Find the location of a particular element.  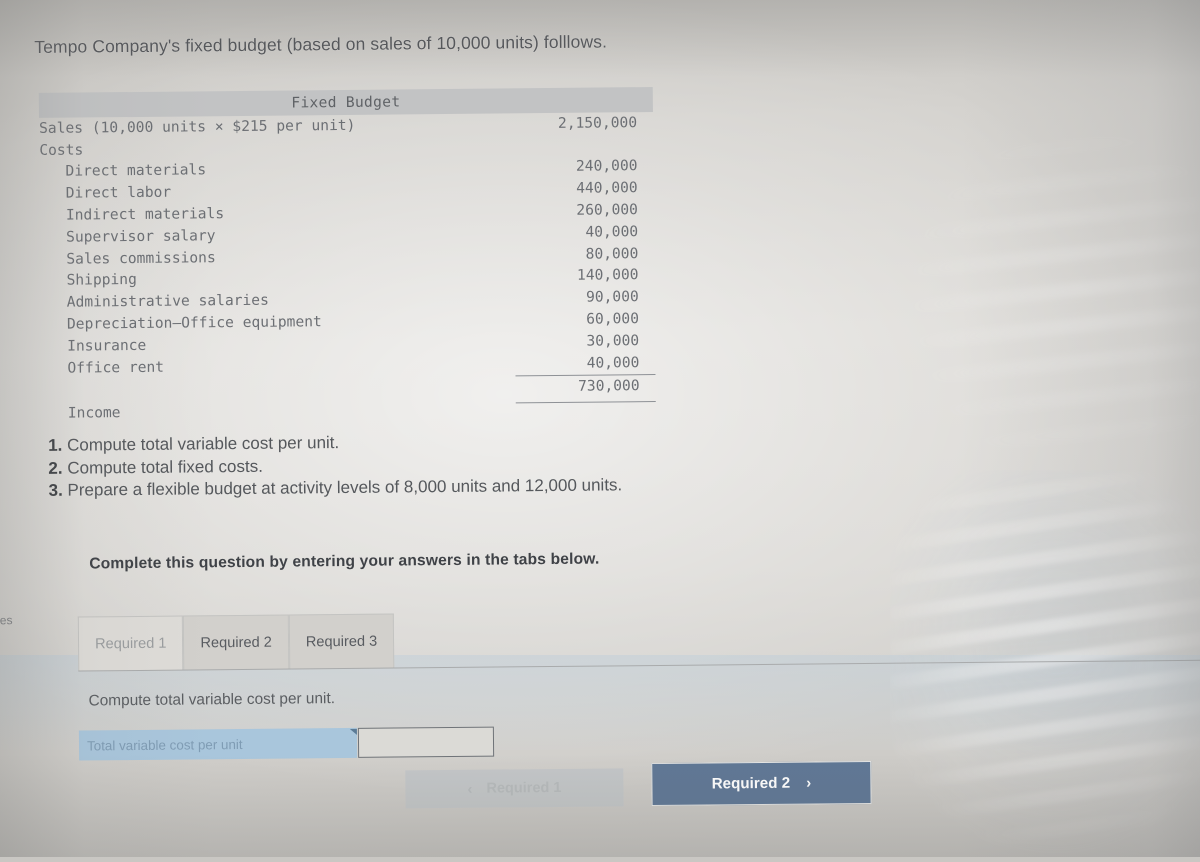

cell-cursor-icon is located at coordinates (353, 731).